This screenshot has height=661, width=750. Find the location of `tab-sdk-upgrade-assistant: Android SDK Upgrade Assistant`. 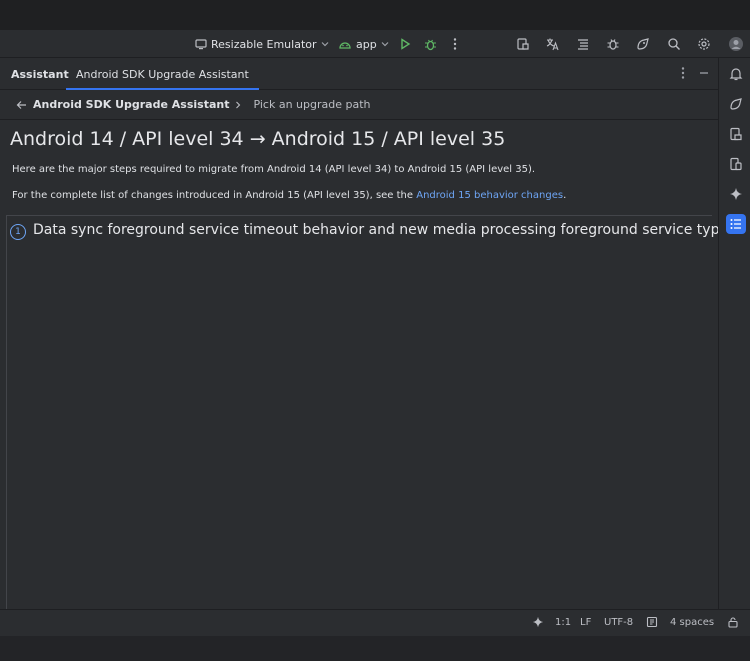

tab-sdk-upgrade-assistant: Android SDK Upgrade Assistant is located at coordinates (162, 74).